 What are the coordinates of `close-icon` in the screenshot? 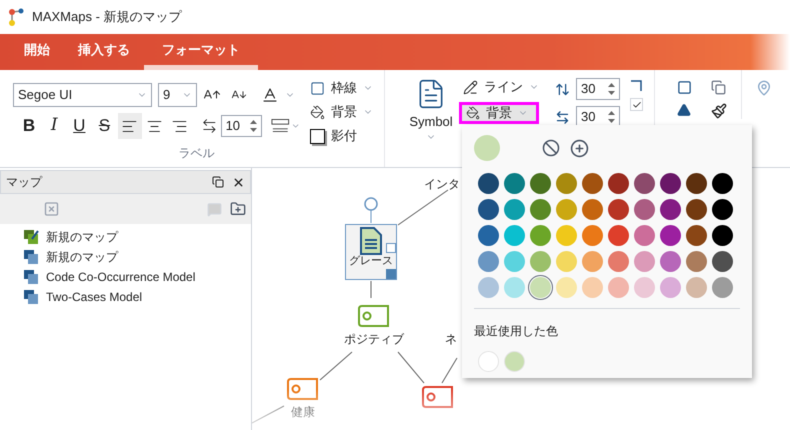 It's located at (238, 182).